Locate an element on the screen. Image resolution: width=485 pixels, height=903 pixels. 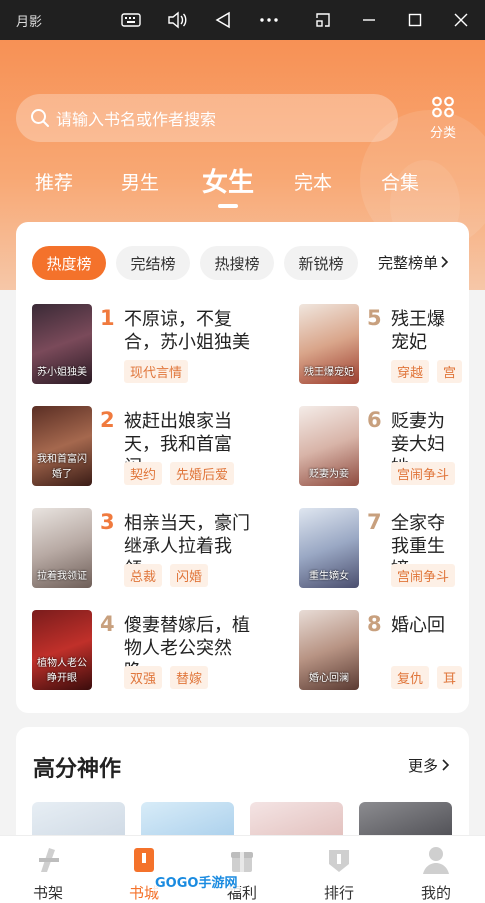
maximize-icon is located at coordinates (415, 20).